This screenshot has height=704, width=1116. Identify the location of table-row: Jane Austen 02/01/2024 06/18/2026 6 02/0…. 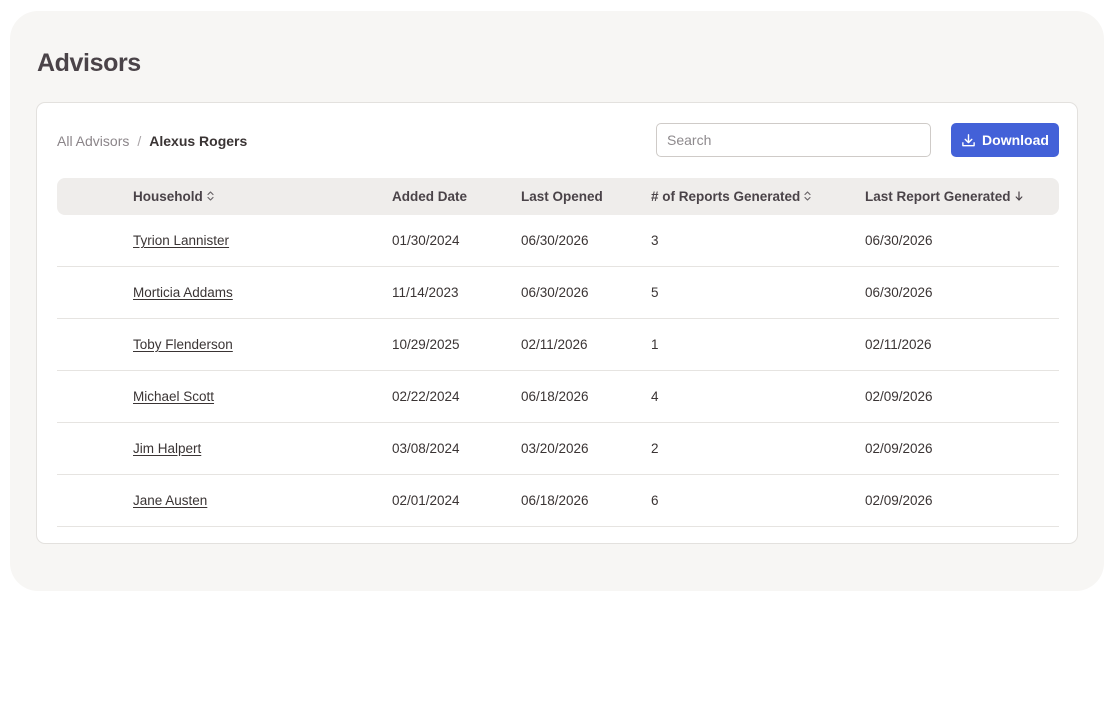
(558, 501).